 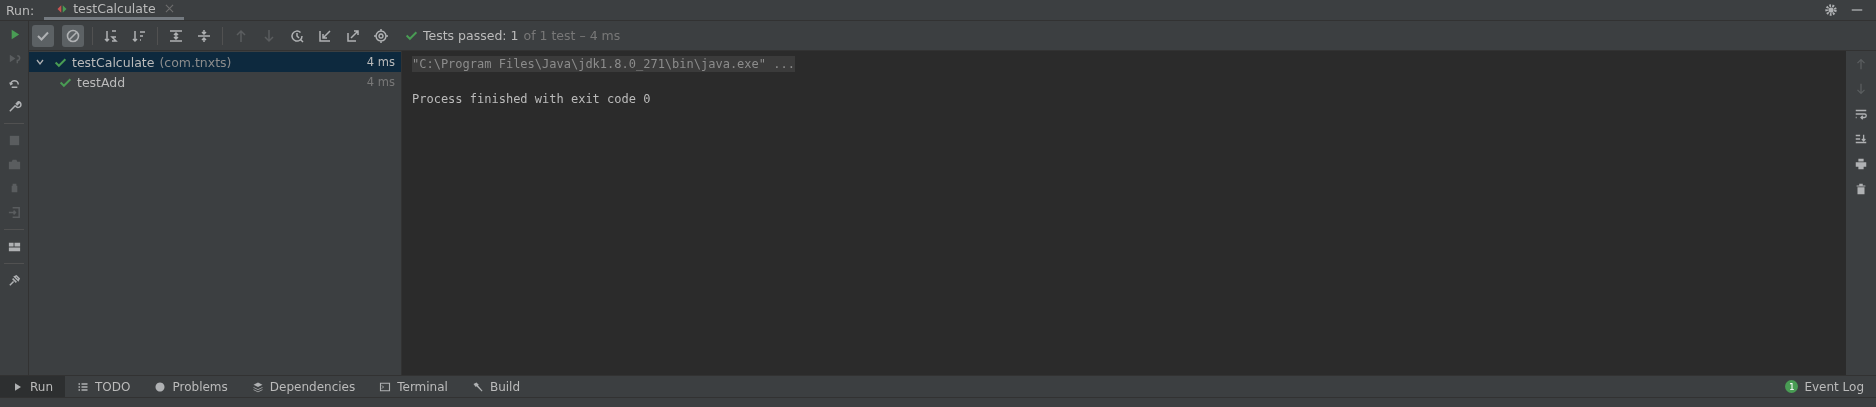 What do you see at coordinates (496, 386) in the screenshot?
I see `tool-window-tab: Build` at bounding box center [496, 386].